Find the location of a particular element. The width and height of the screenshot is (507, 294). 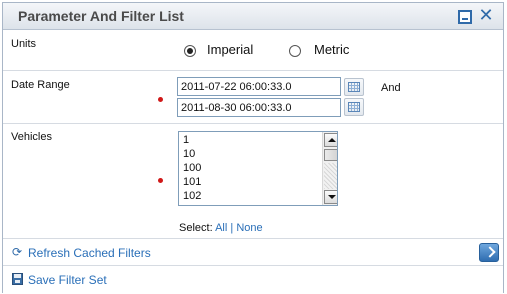

units-row: Units Imperial Metric is located at coordinates (253, 50).